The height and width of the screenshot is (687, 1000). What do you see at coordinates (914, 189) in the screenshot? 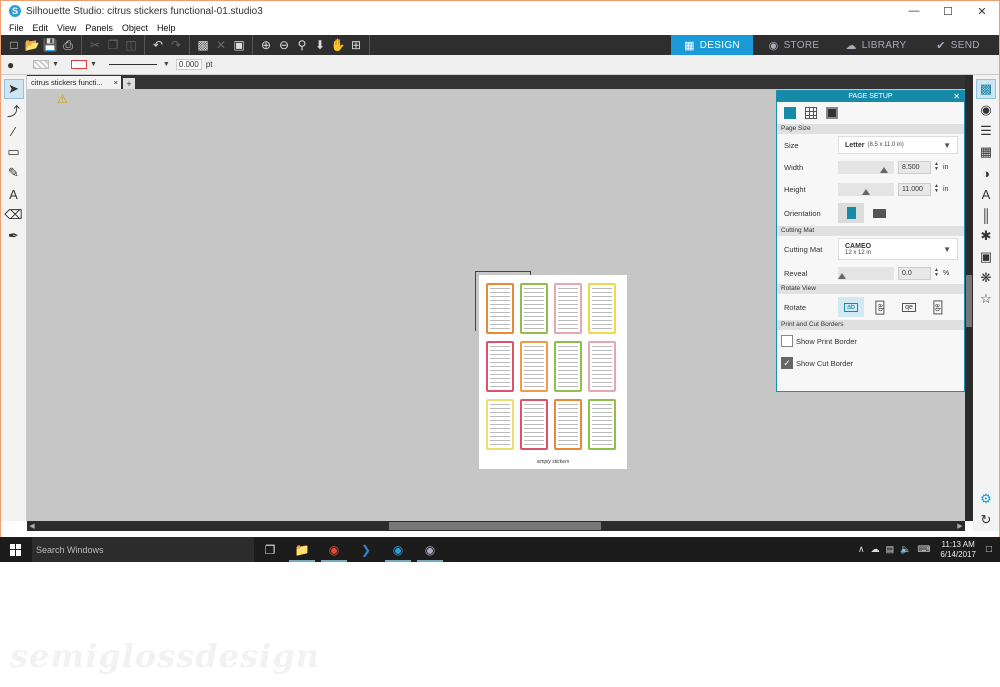
I see `height-input: 11.000` at bounding box center [914, 189].